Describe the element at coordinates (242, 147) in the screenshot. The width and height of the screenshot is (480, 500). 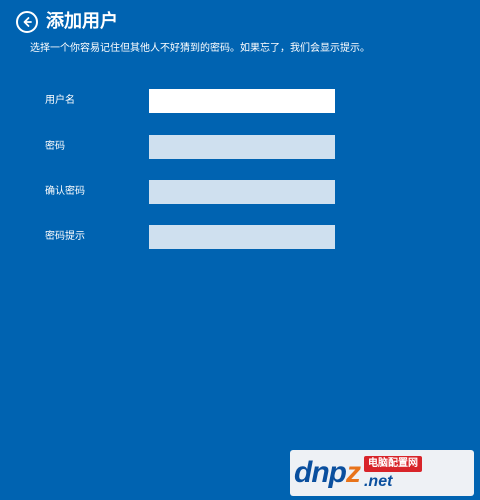
I see `password-input` at that location.